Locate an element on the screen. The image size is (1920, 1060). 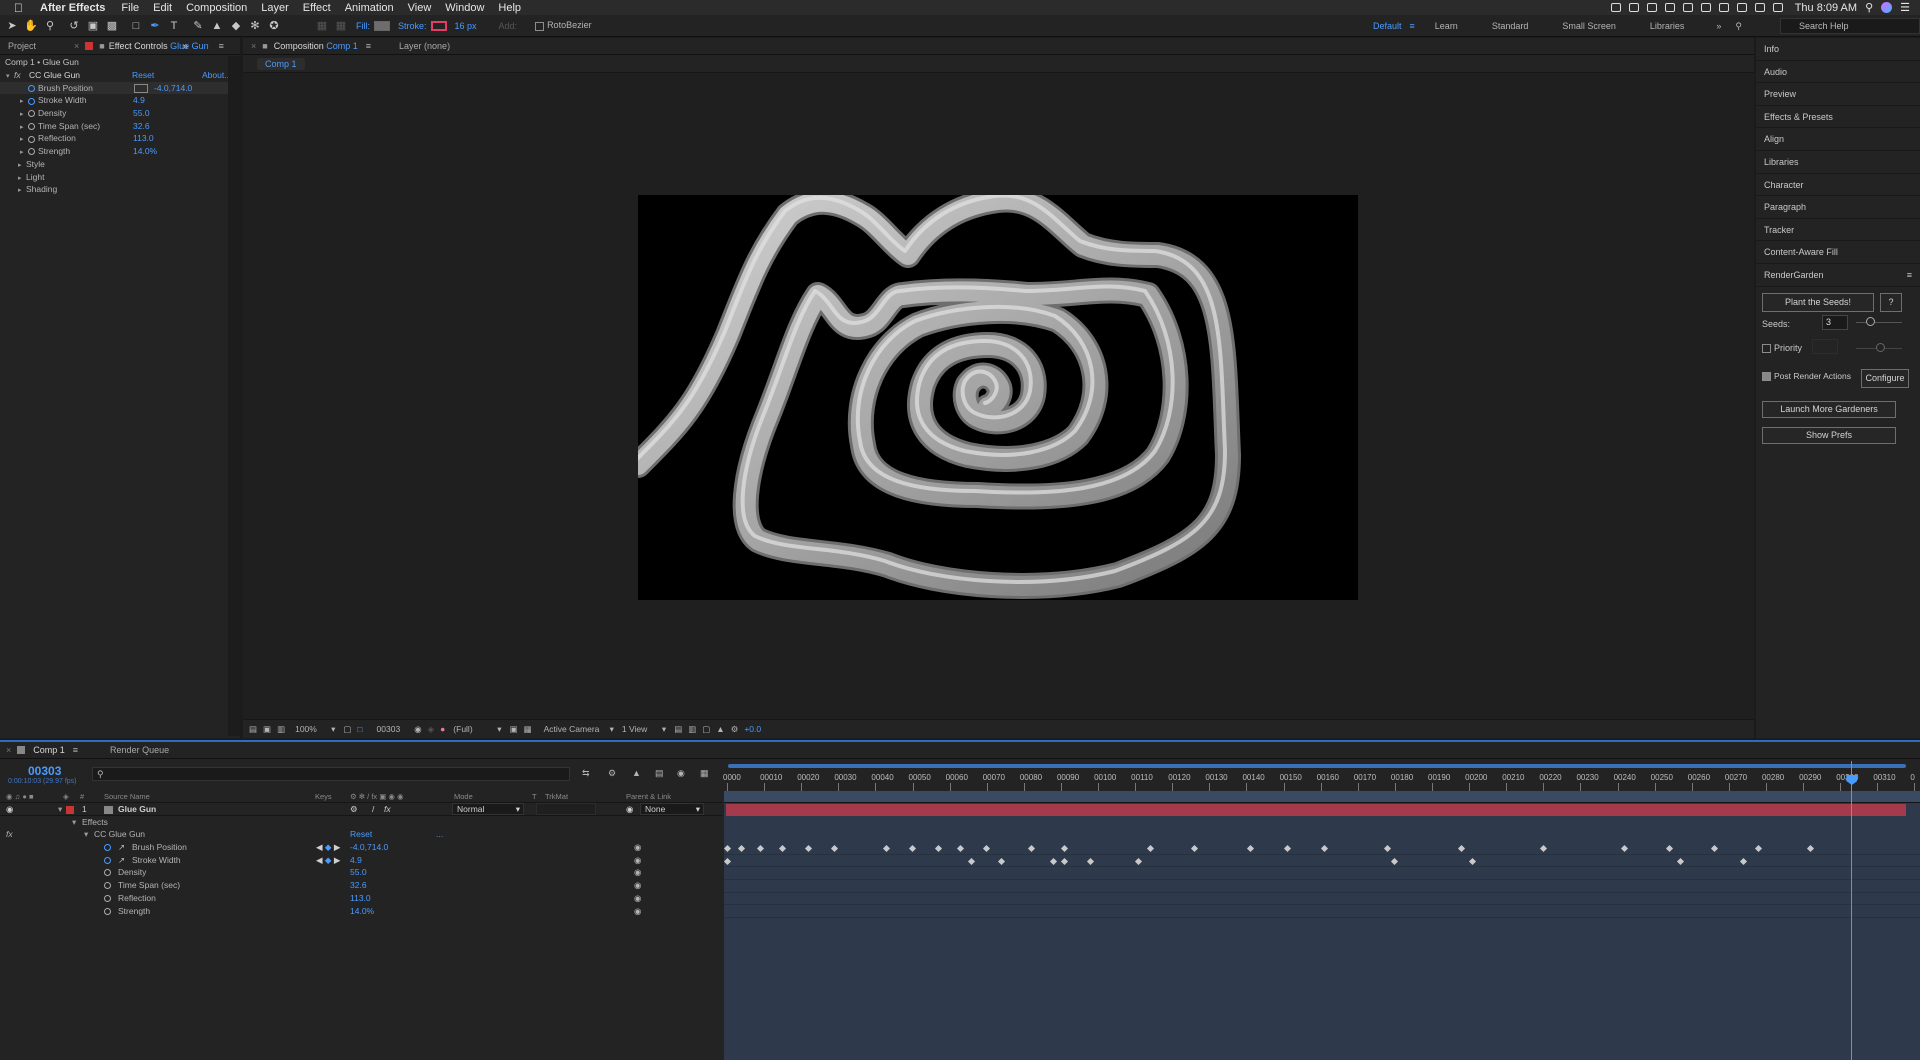
property-row: ▸ Strength 14.0% is located at coordinates (114, 151).